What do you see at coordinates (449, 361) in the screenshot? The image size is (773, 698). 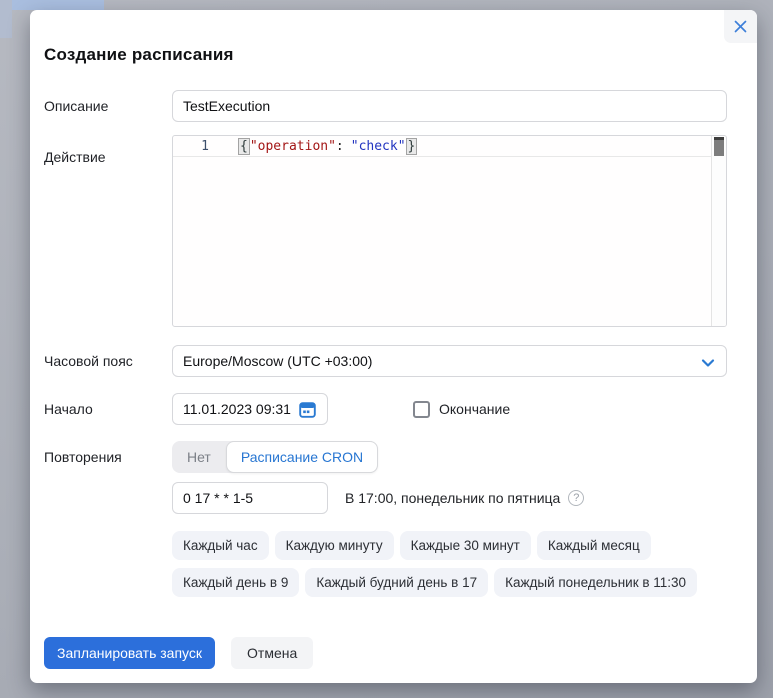 I see `timezone-select: Europe/Moscow (UTC +03:00)` at bounding box center [449, 361].